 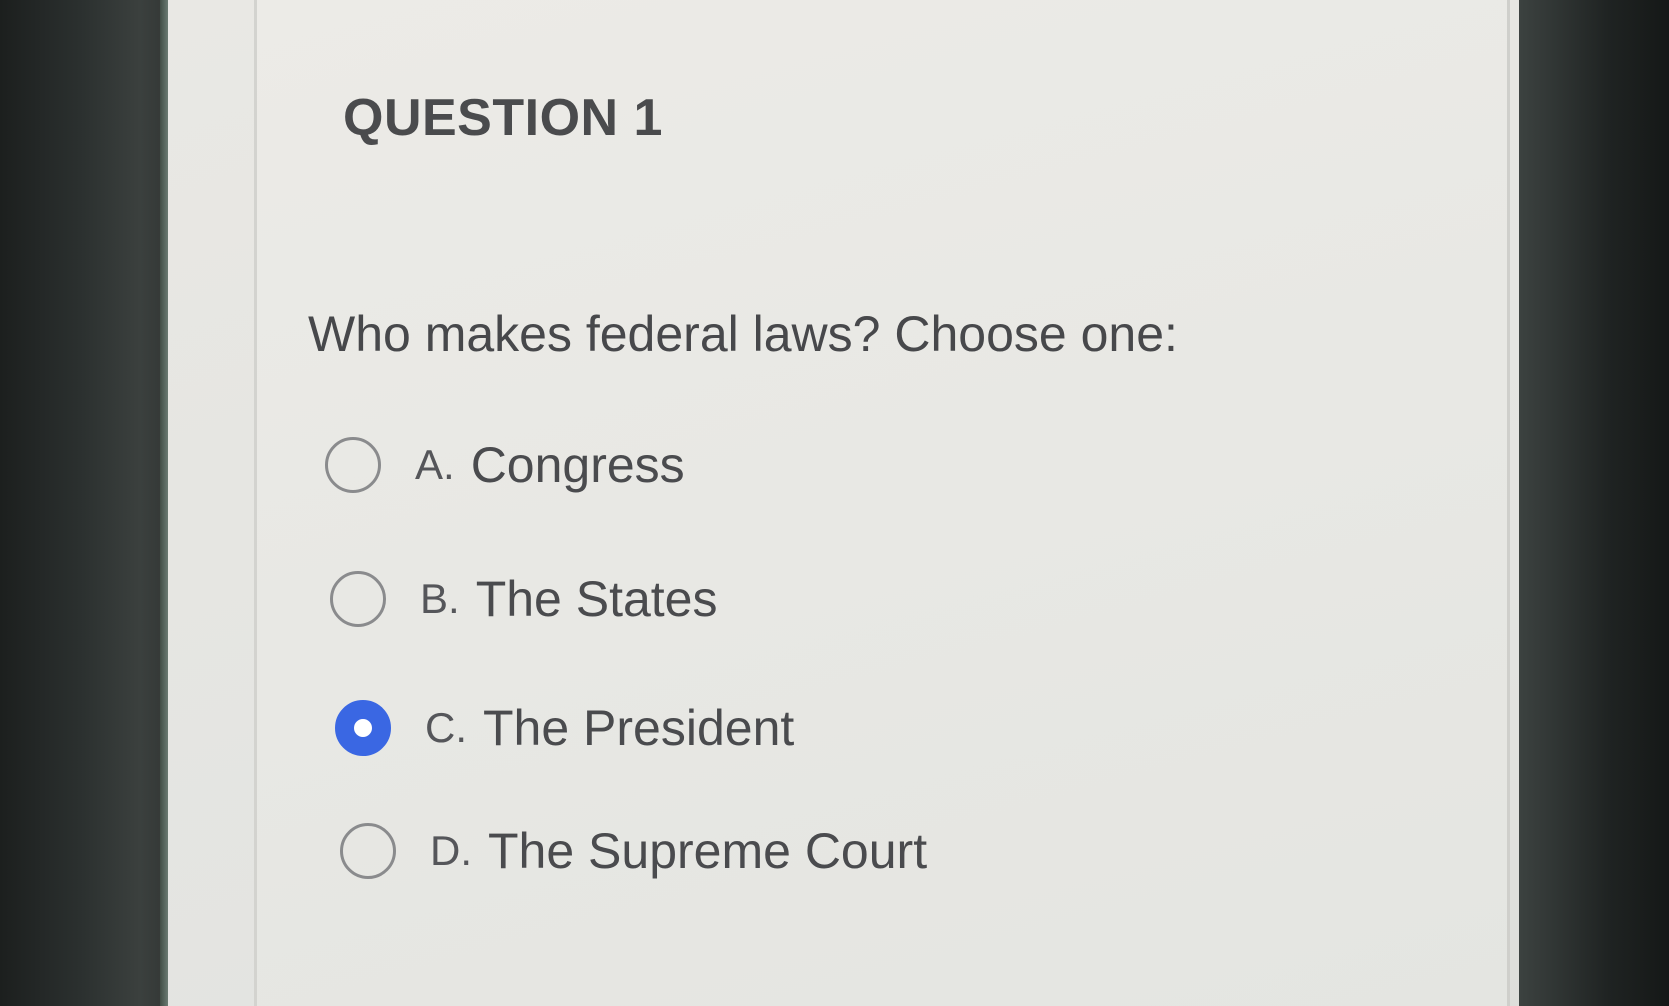 I want to click on answer-option-d: D. The Supreme Court, so click(x=633, y=851).